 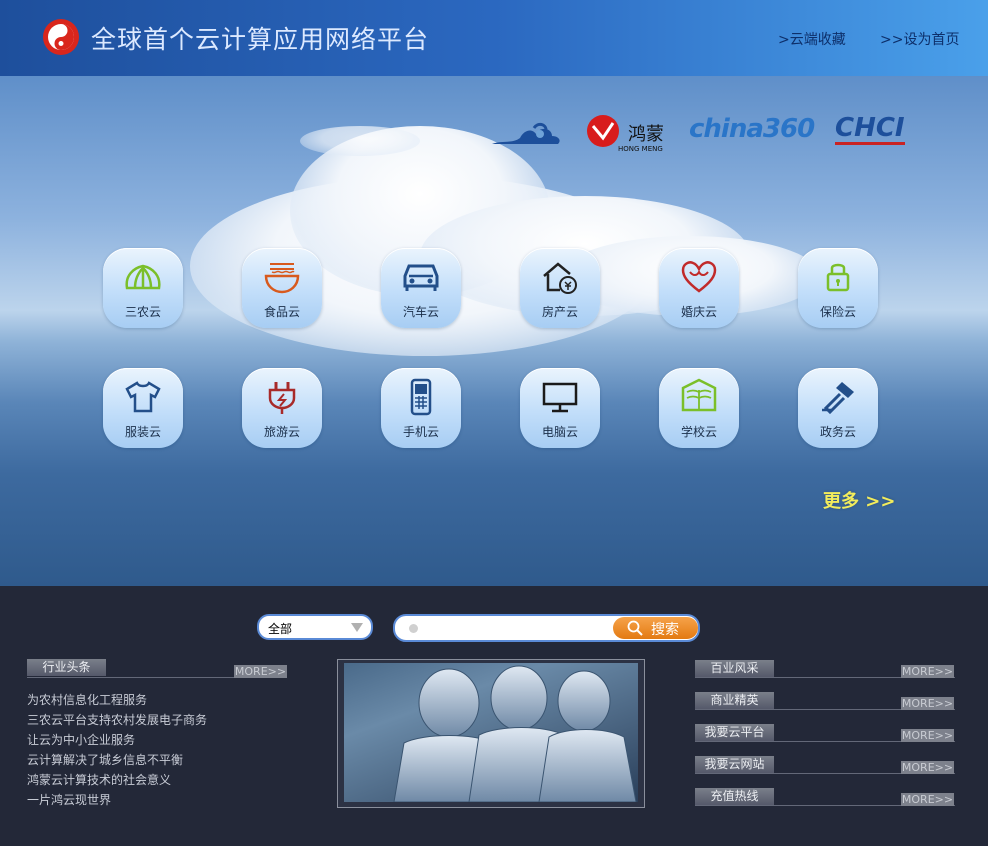 What do you see at coordinates (838, 398) in the screenshot?
I see `stamp-icon` at bounding box center [838, 398].